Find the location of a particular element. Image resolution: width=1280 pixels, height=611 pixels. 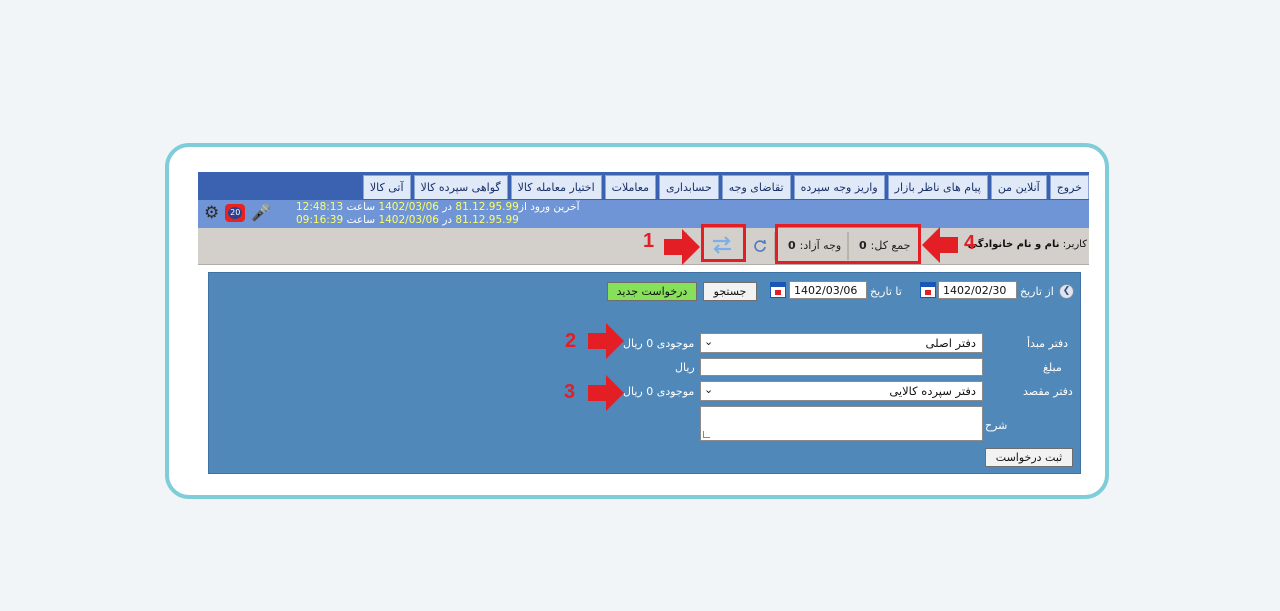

description-label: شرح is located at coordinates (996, 425).